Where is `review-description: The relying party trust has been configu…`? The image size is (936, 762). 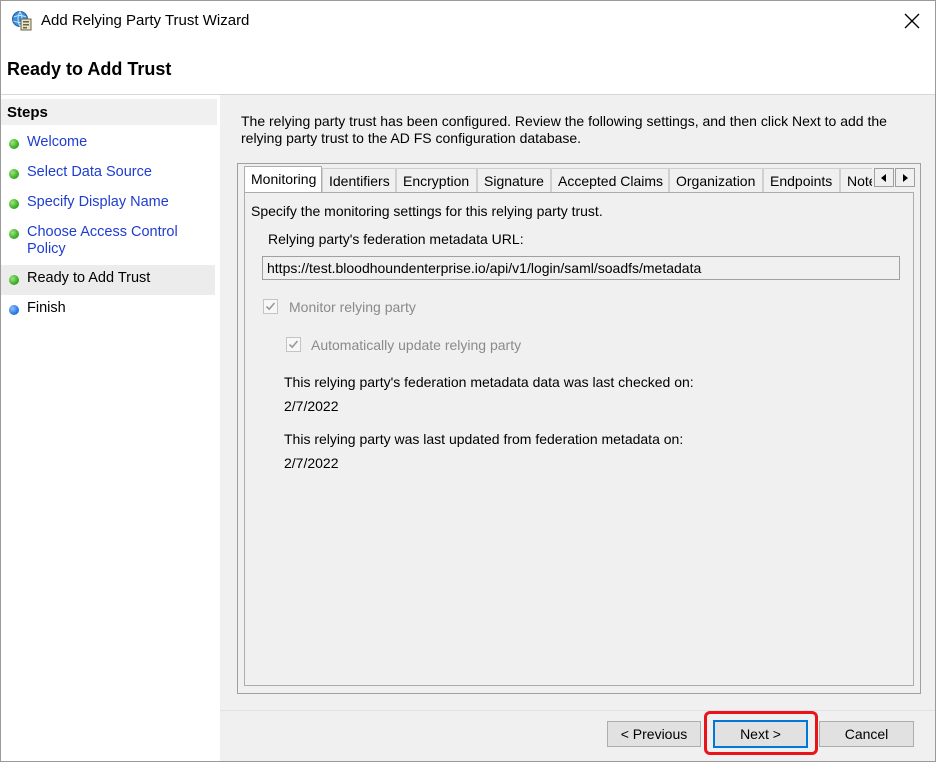 review-description: The relying party trust has been configu… is located at coordinates (564, 129).